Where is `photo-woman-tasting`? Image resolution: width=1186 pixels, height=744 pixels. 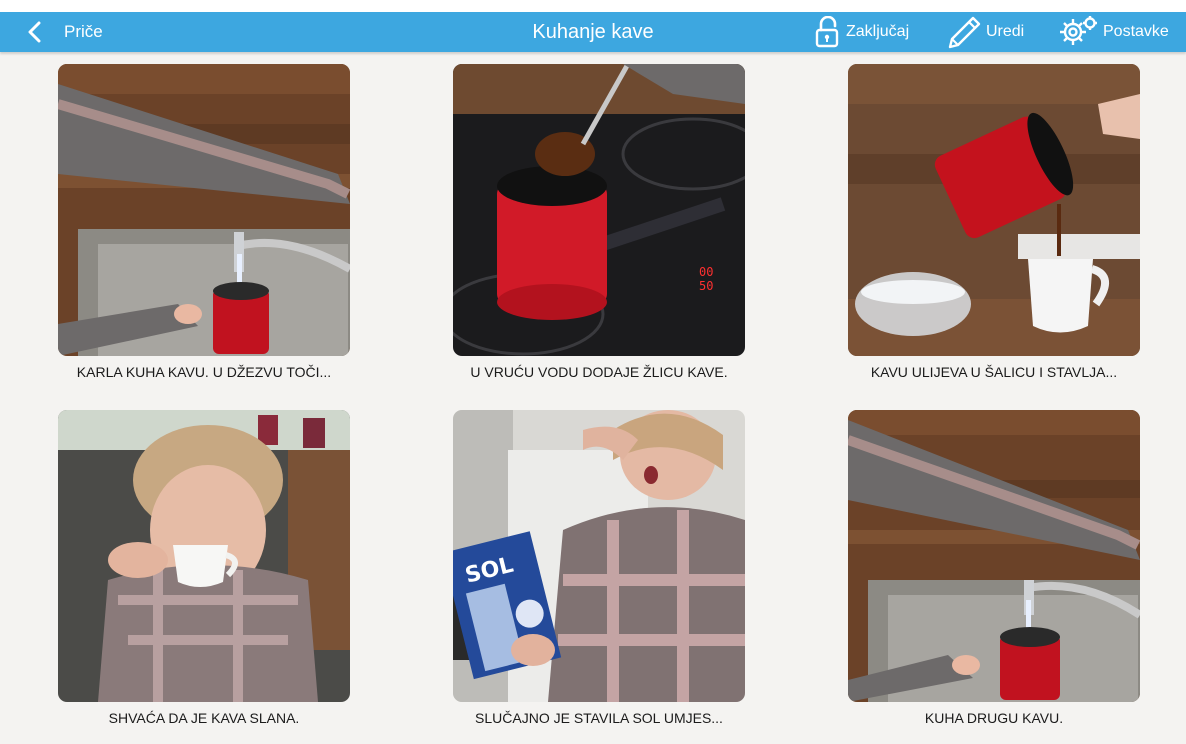 photo-woman-tasting is located at coordinates (204, 556).